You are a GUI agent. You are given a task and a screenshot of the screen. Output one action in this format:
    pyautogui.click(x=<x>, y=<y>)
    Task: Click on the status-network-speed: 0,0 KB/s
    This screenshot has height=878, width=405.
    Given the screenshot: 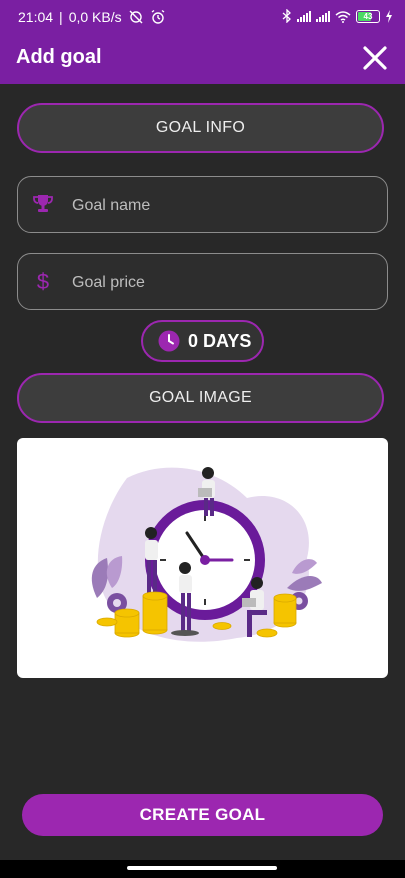 What is the action you would take?
    pyautogui.click(x=95, y=17)
    